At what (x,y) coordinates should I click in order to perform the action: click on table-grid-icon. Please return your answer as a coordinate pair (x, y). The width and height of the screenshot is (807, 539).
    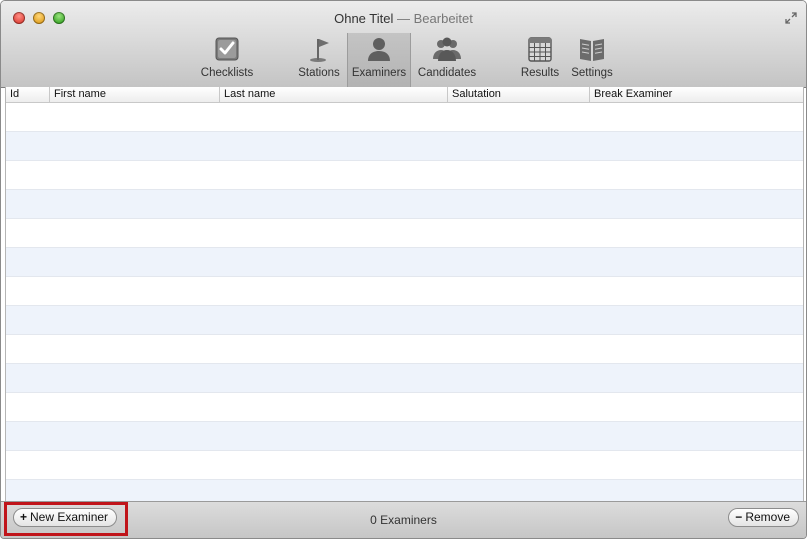
    Looking at the image, I should click on (540, 49).